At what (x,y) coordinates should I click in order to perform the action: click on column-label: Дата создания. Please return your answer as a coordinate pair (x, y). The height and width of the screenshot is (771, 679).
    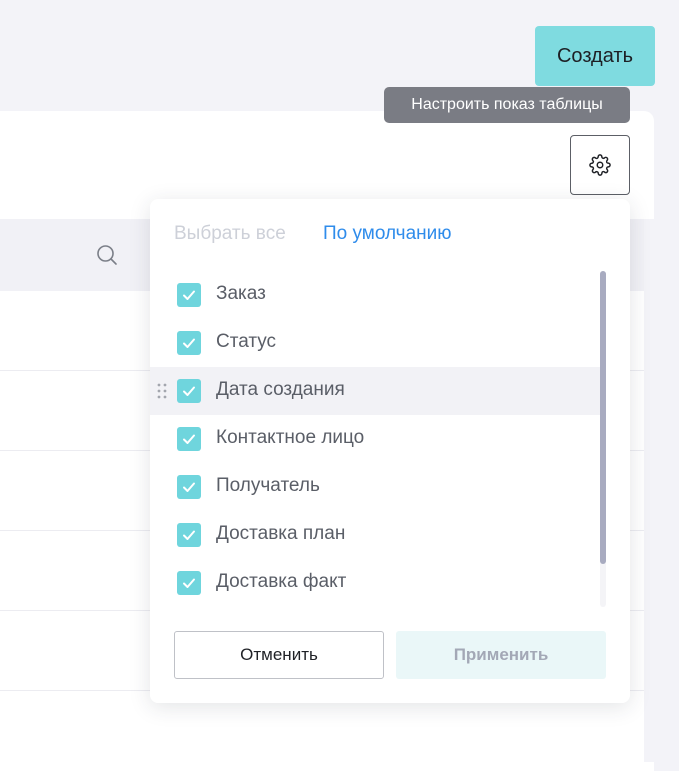
    Looking at the image, I should click on (280, 389).